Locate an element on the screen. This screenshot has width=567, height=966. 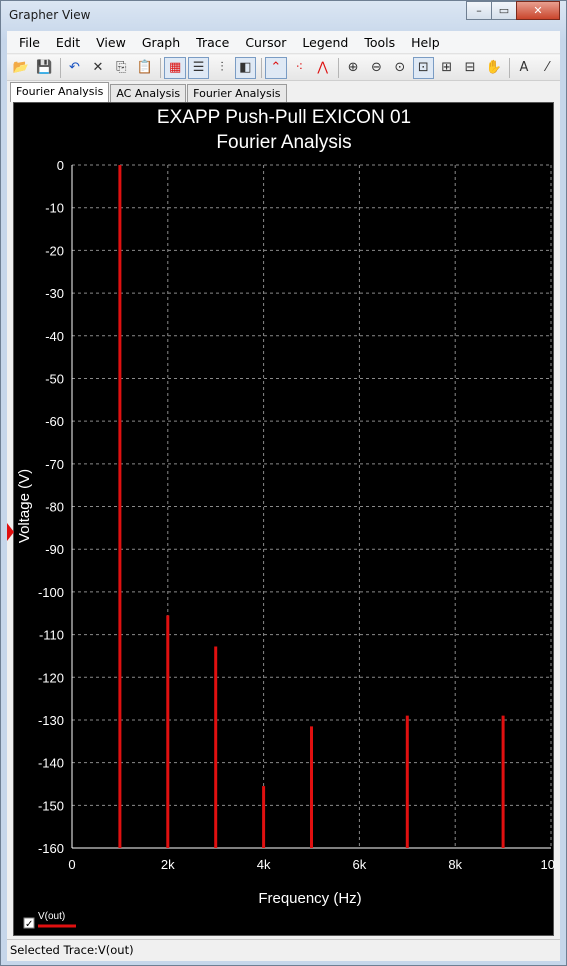
copy-icon: ⎘ is located at coordinates (121, 68).